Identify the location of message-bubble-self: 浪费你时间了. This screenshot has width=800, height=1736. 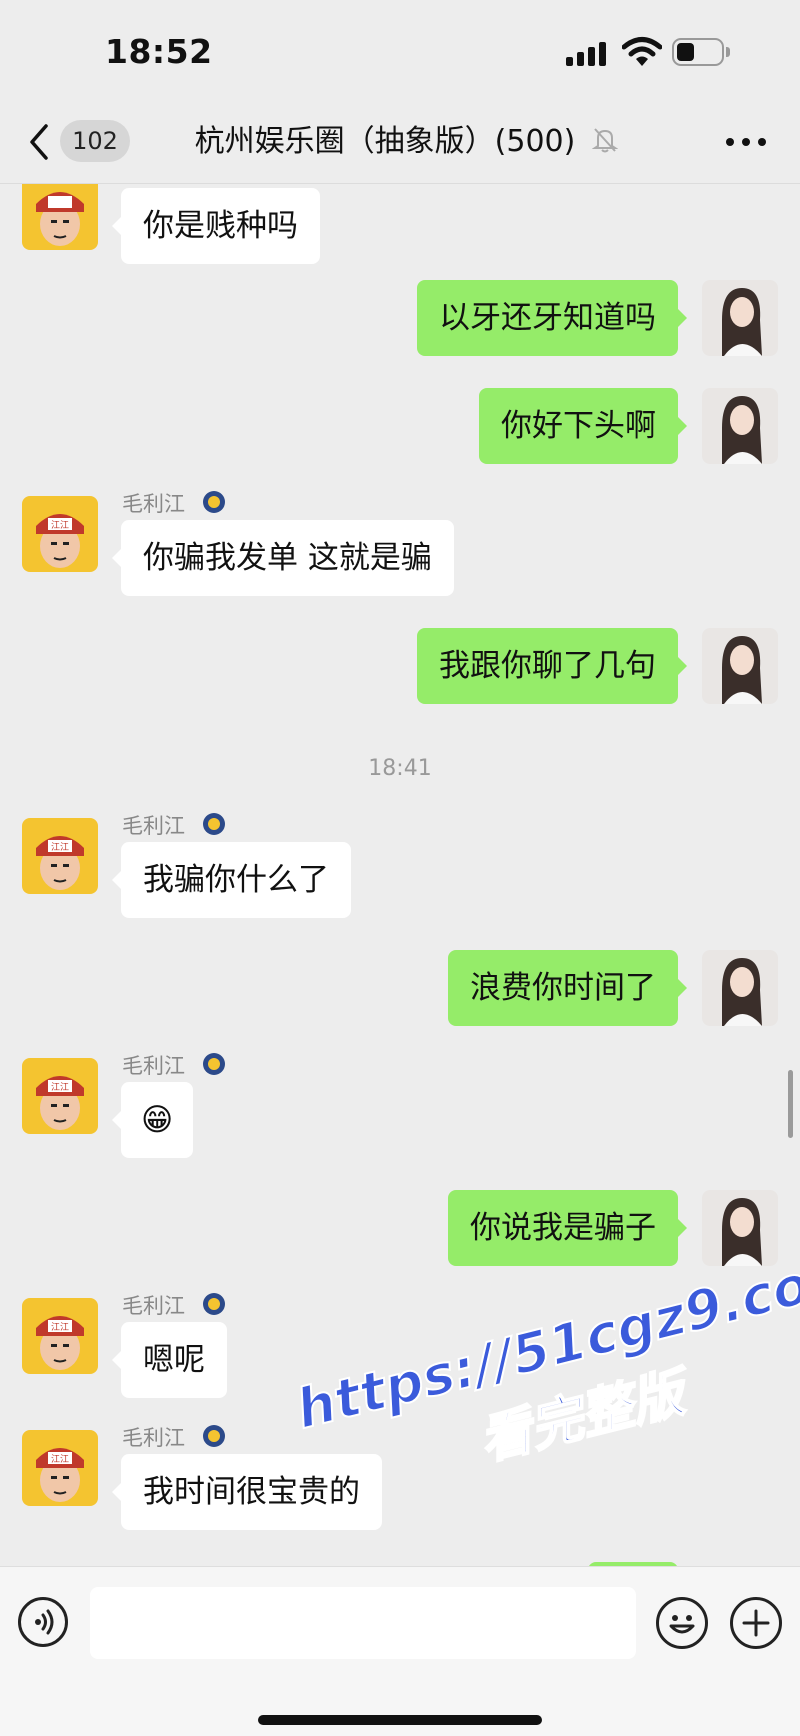
(567, 988).